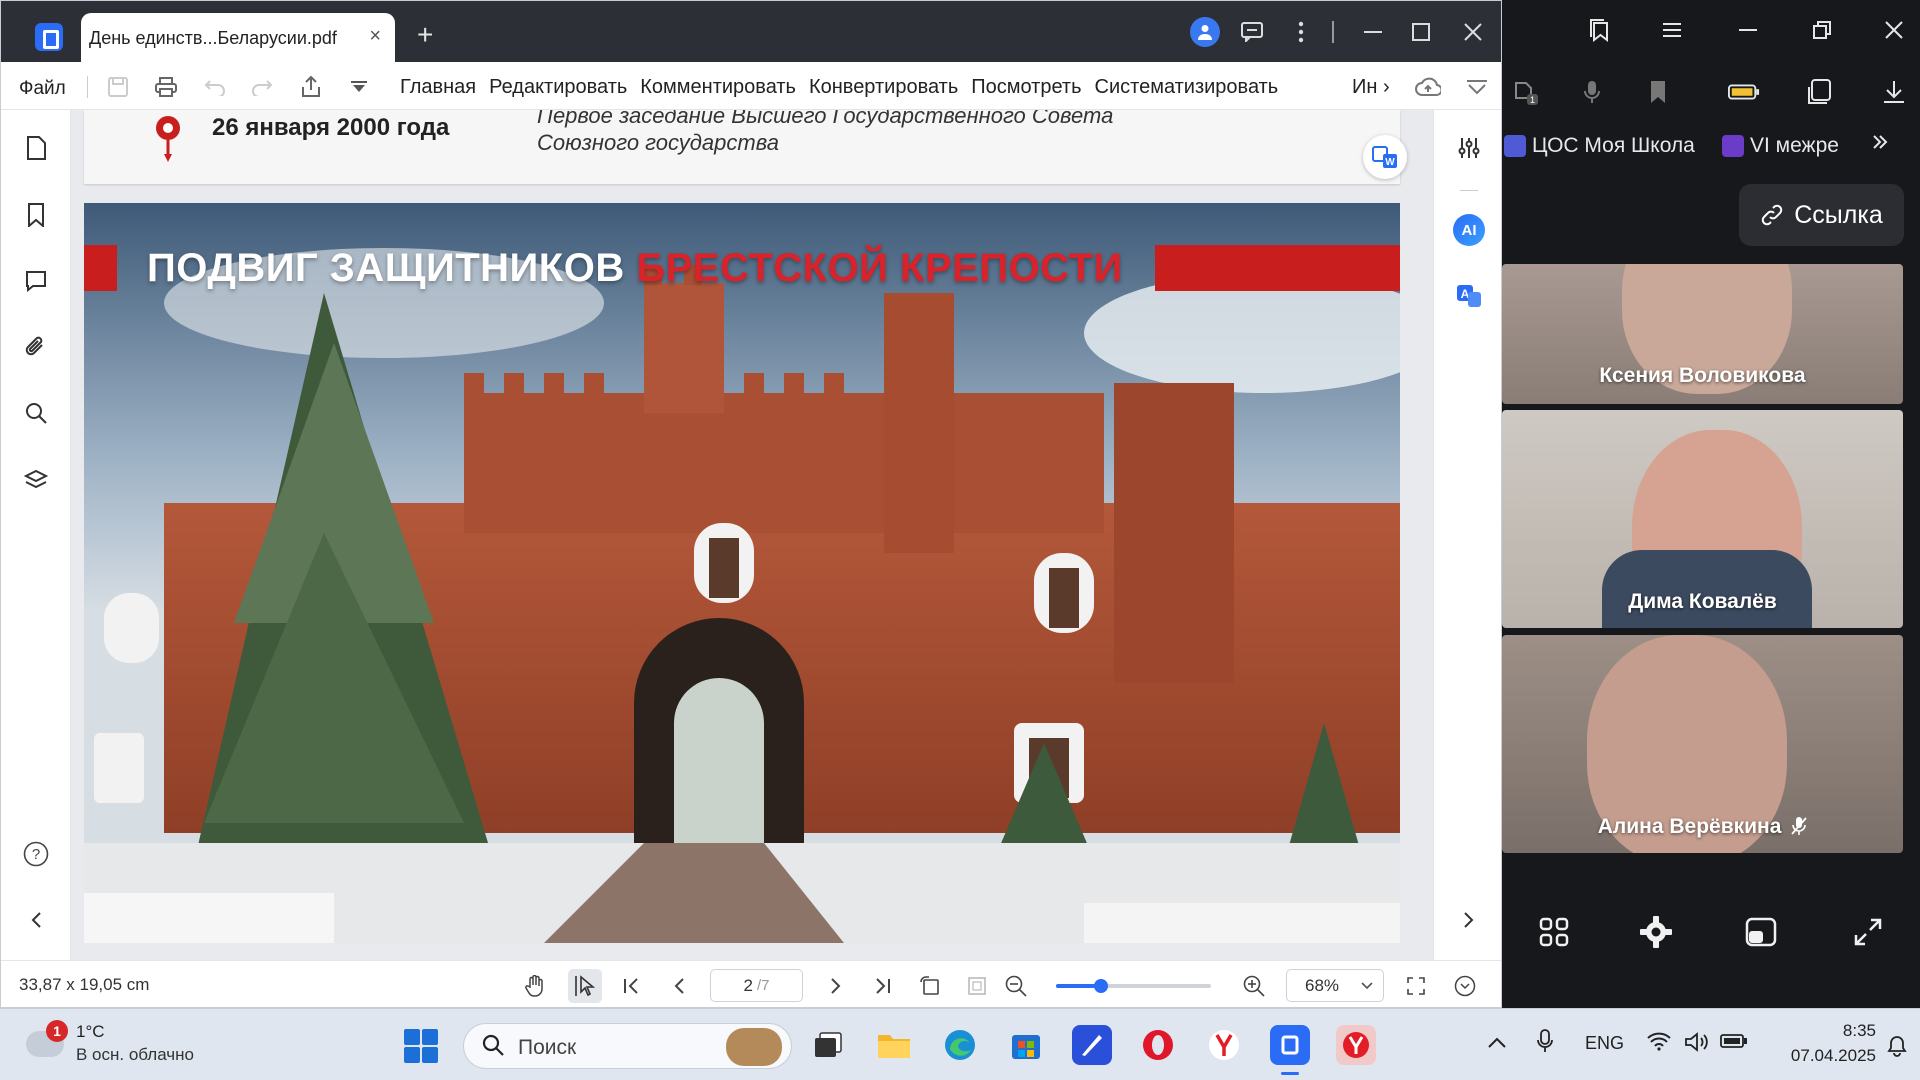 This screenshot has width=1920, height=1080. Describe the element at coordinates (1702, 334) in the screenshot. I see `participant-video-1: Ксения Воловикова` at that location.